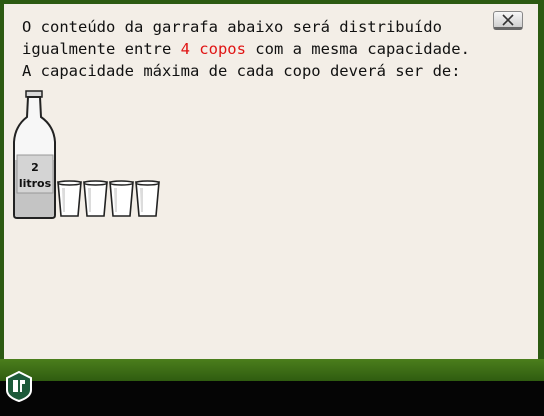  What do you see at coordinates (35, 183) in the screenshot?
I see `bottle-label-unit: litros` at bounding box center [35, 183].